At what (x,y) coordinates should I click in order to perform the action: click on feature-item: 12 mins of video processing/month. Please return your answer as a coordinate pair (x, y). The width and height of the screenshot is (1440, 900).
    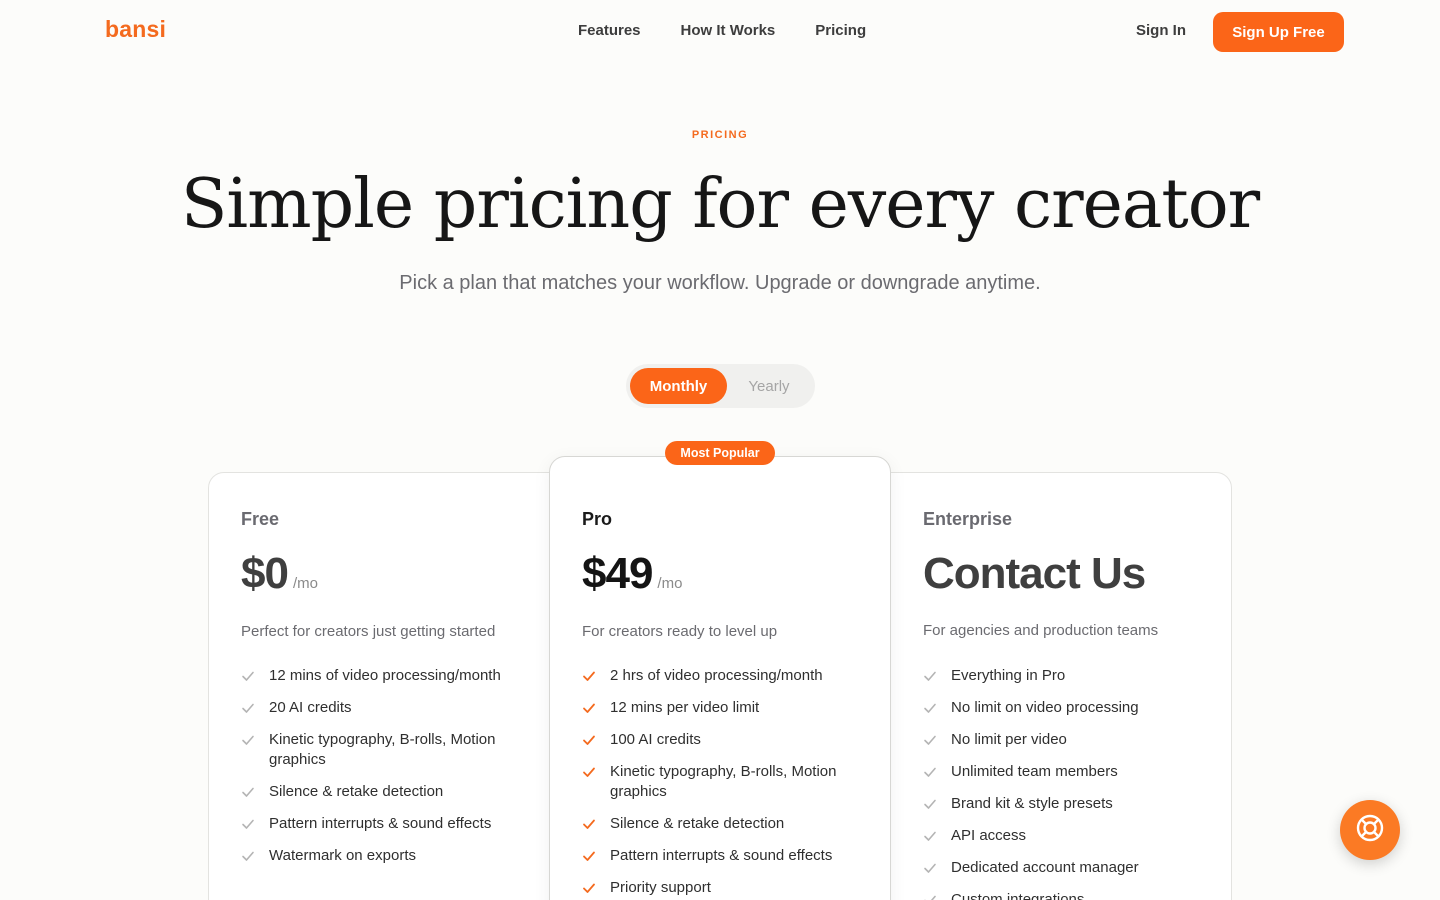
    Looking at the image, I should click on (381, 676).